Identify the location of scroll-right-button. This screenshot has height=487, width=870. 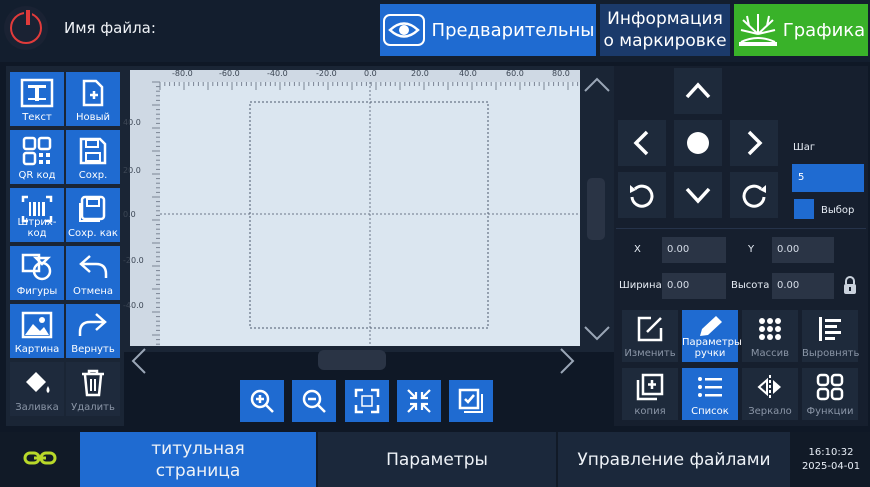
(567, 361).